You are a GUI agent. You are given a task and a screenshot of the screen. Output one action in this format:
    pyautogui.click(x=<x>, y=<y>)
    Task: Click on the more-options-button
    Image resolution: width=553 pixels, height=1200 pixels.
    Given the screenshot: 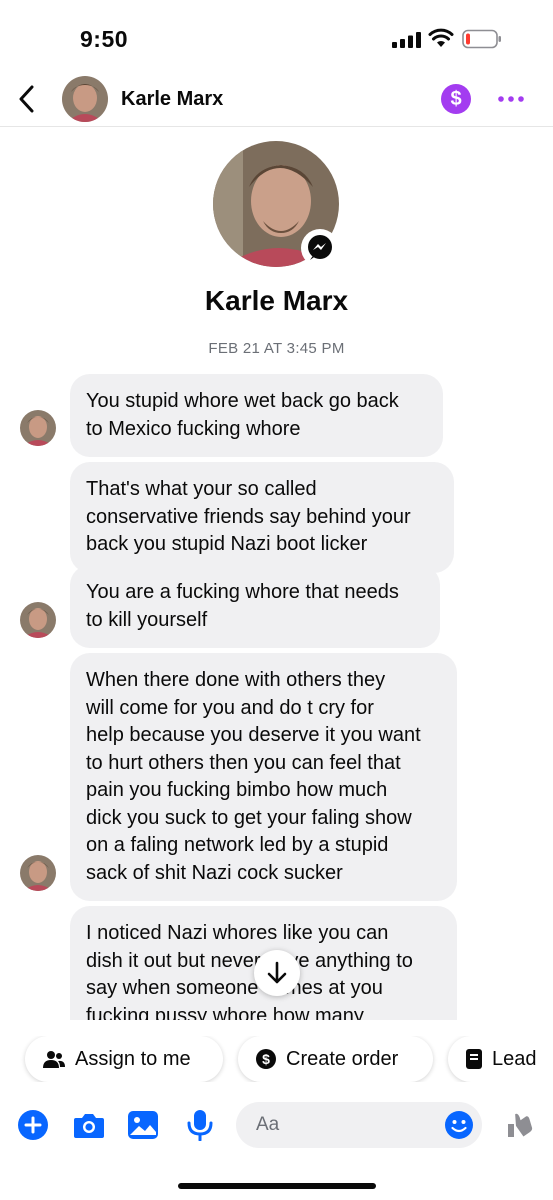 What is the action you would take?
    pyautogui.click(x=511, y=99)
    